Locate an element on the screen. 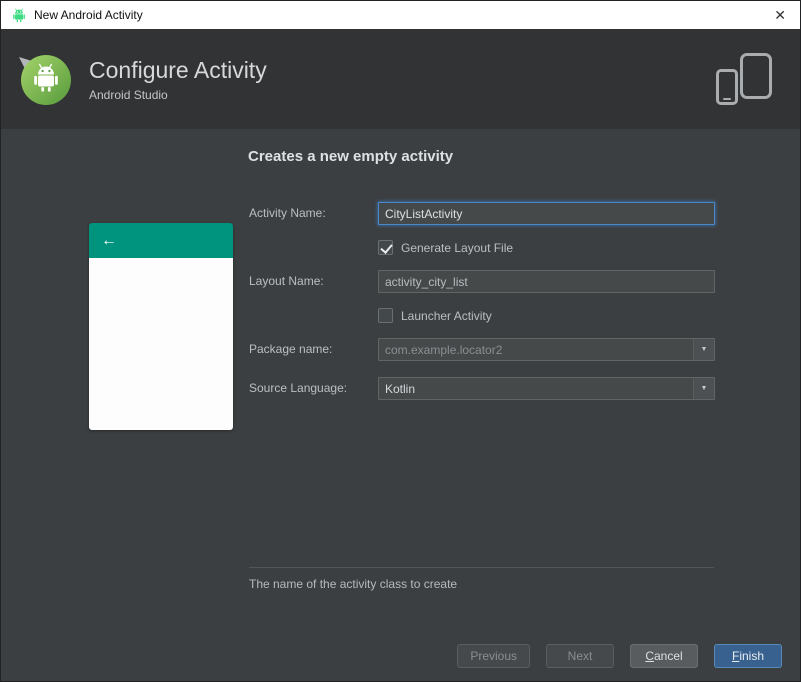 Image resolution: width=801 pixels, height=682 pixels. previous-button: Previous is located at coordinates (493, 656).